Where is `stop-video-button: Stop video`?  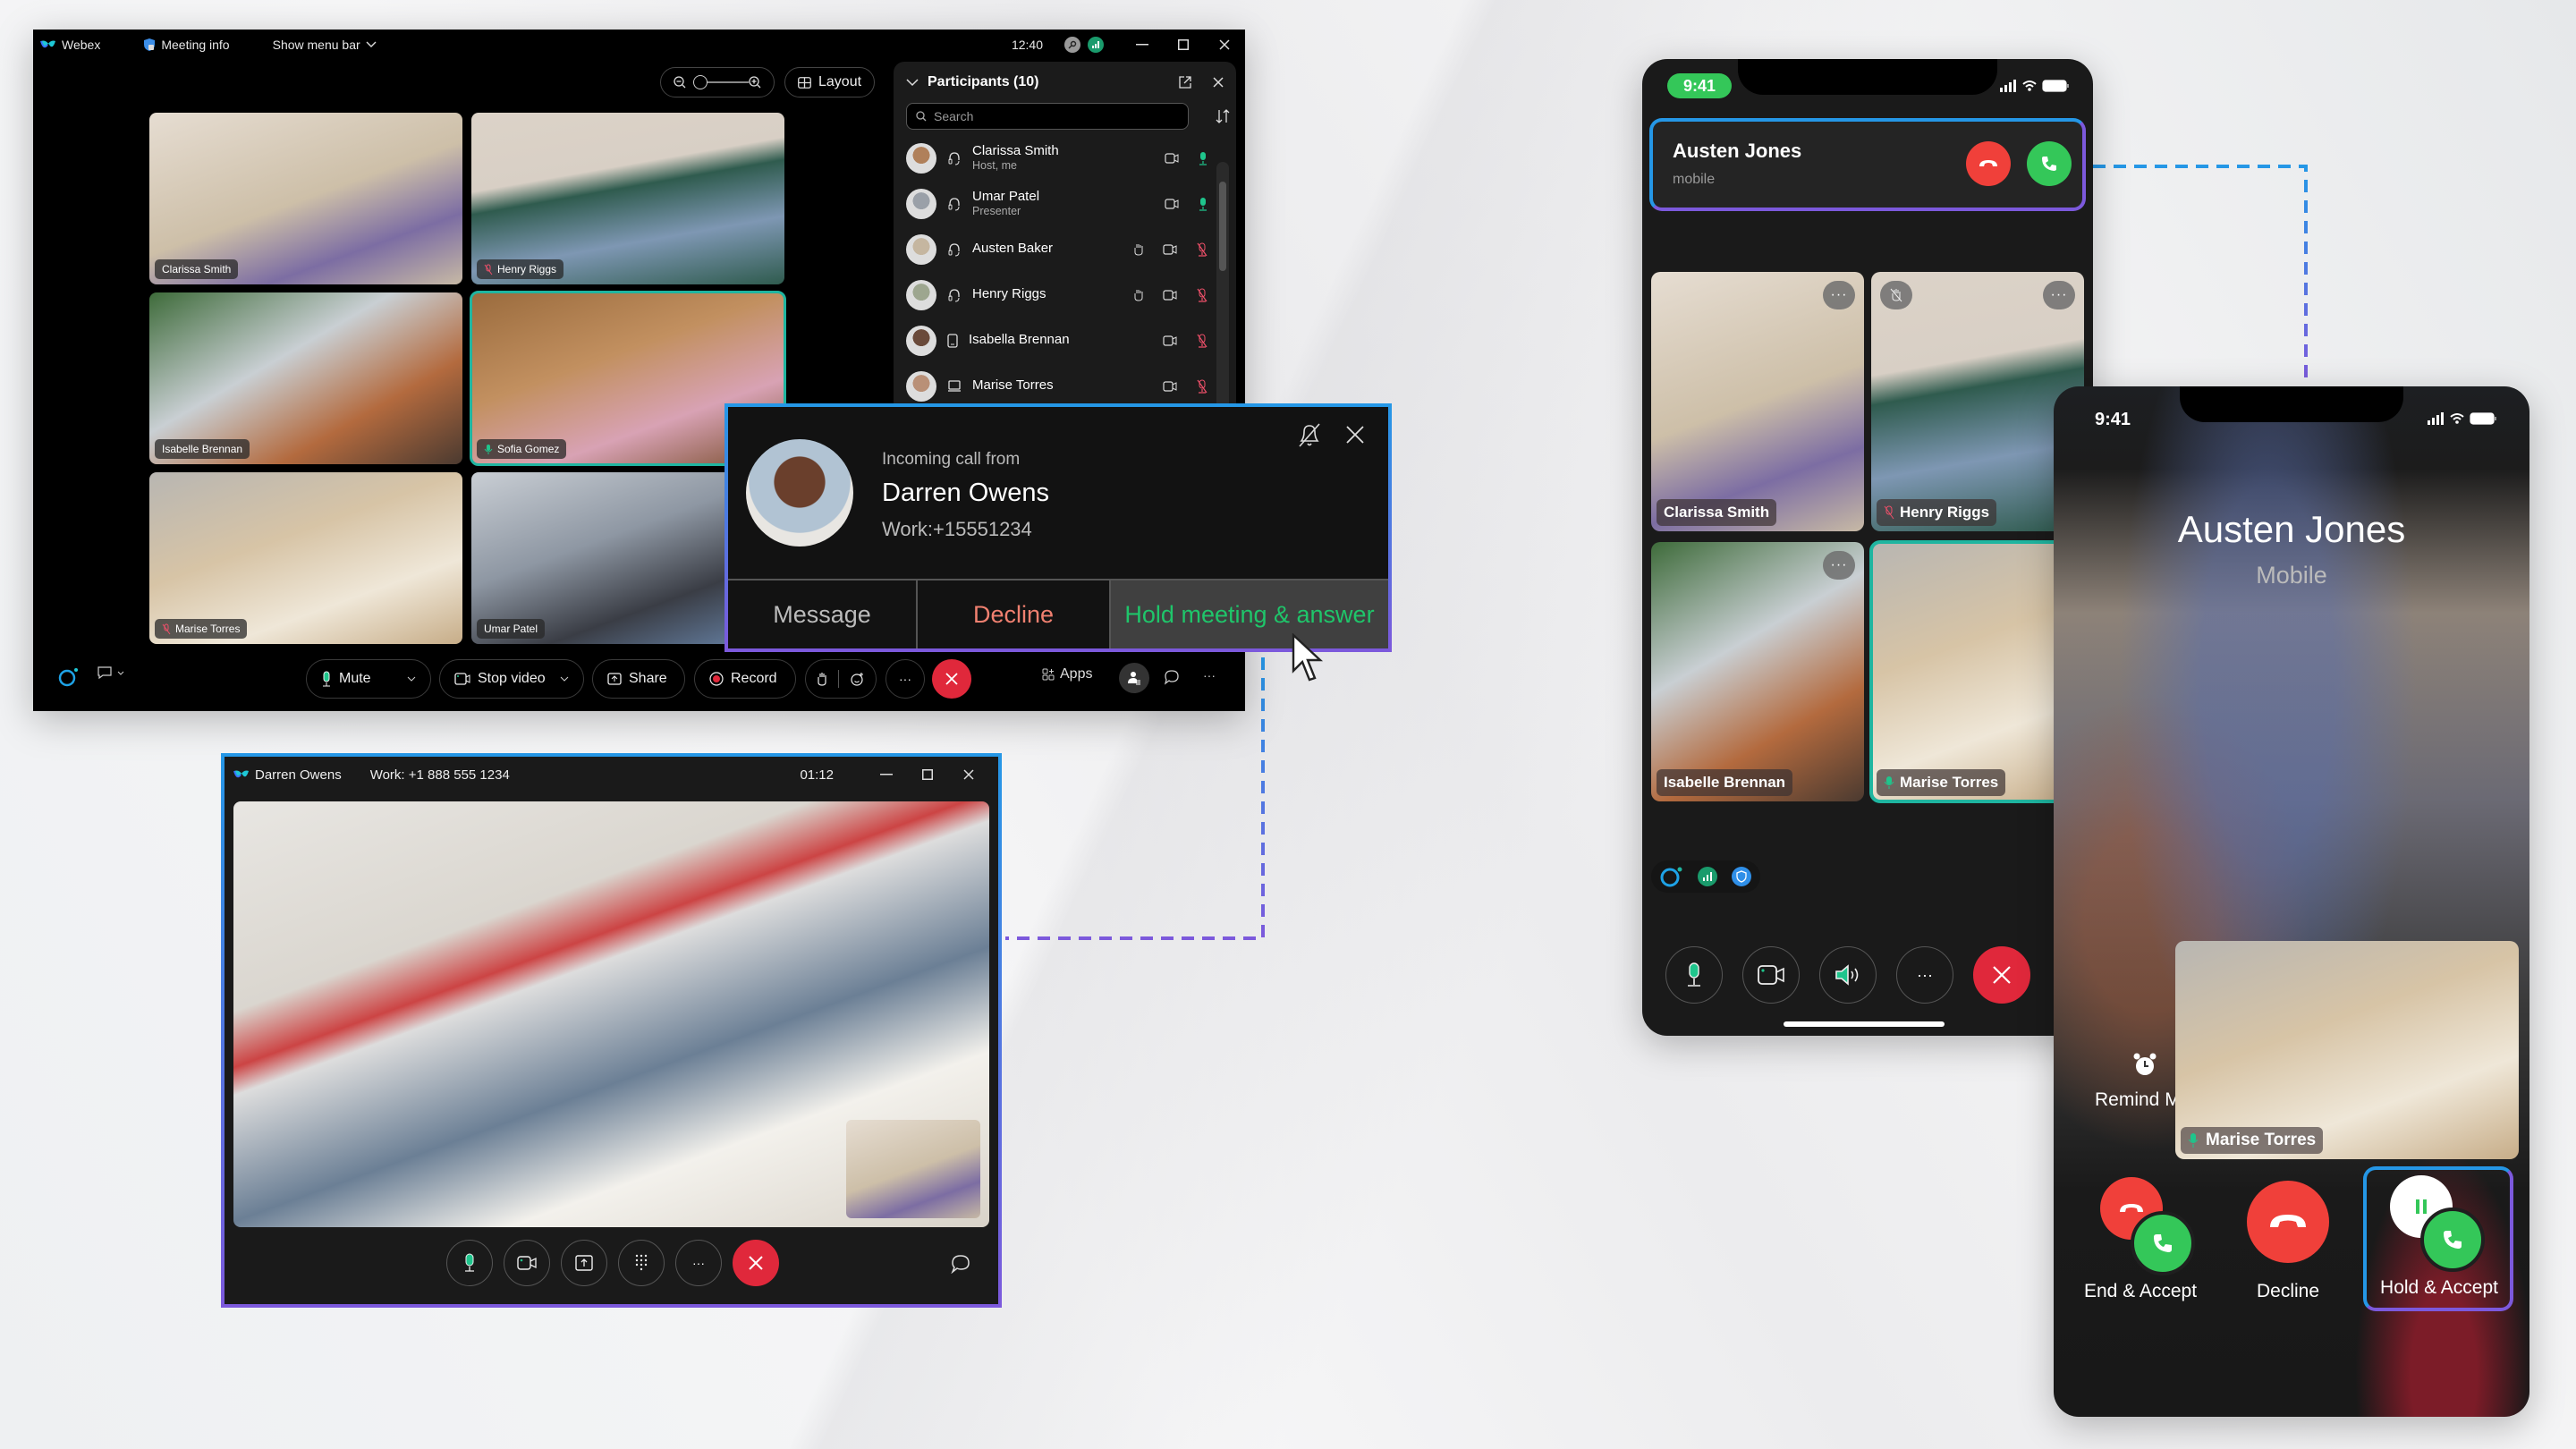
stop-video-button: Stop video is located at coordinates (511, 679).